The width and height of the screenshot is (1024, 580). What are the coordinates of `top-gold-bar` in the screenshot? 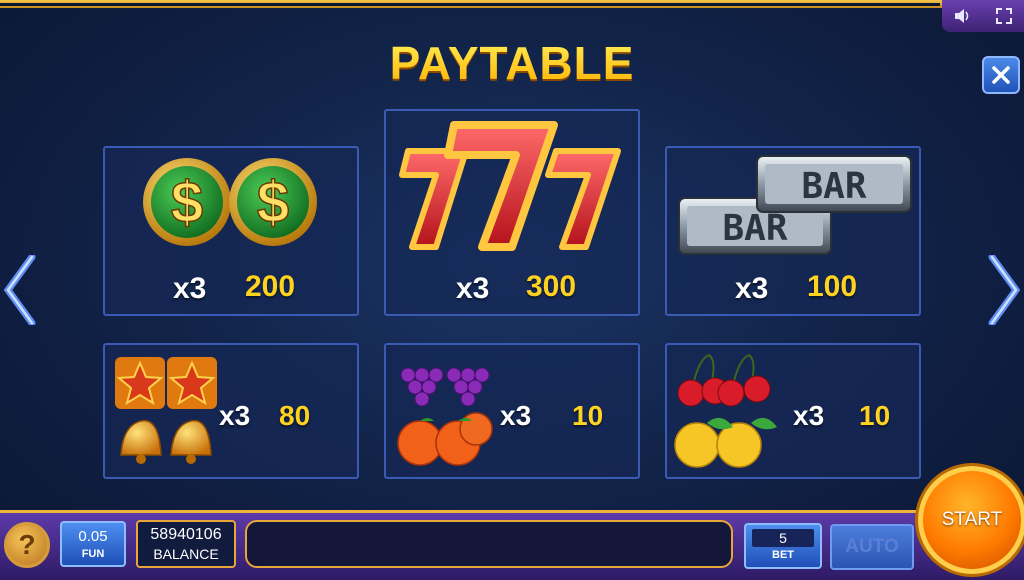 It's located at (512, 4).